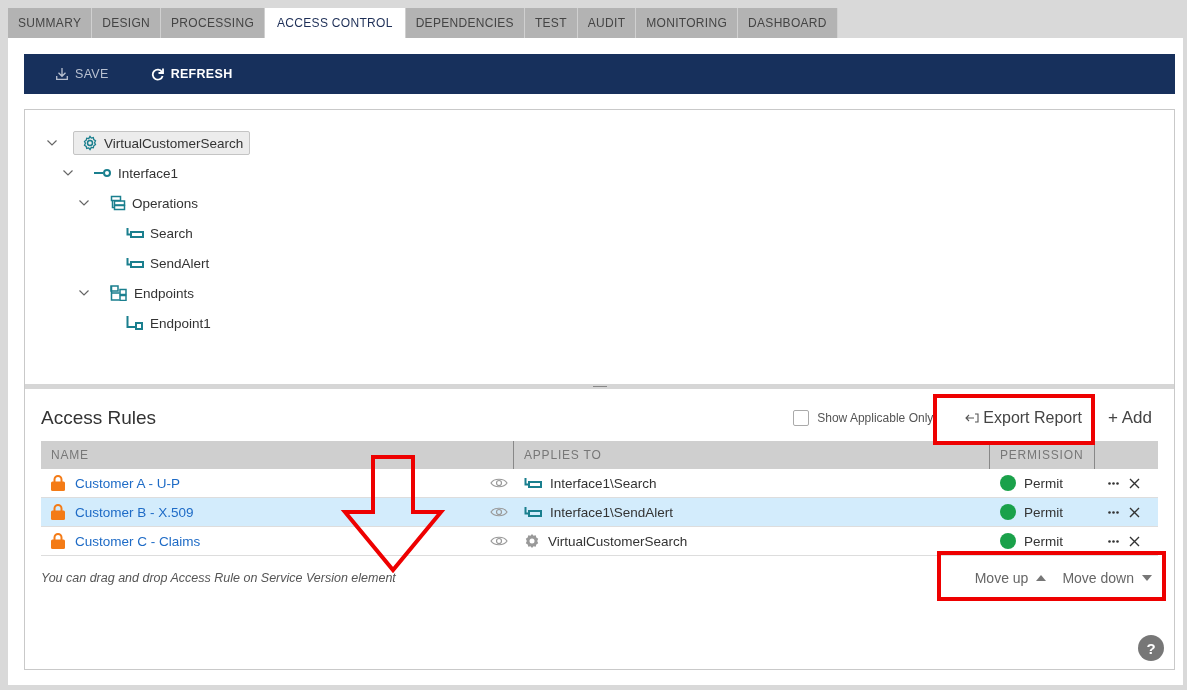 The width and height of the screenshot is (1187, 690). I want to click on tree-item: VirtualCustomerSearch, so click(162, 143).